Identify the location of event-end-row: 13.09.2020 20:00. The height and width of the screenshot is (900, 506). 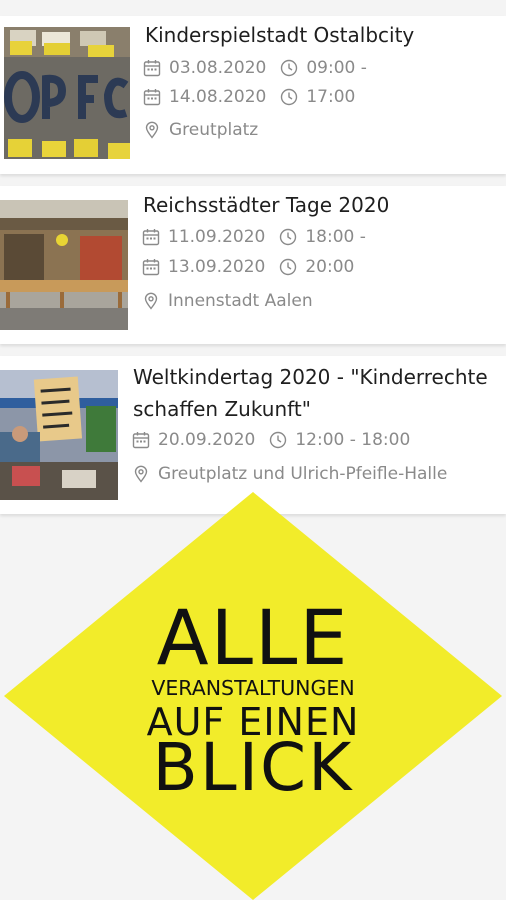
(248, 267).